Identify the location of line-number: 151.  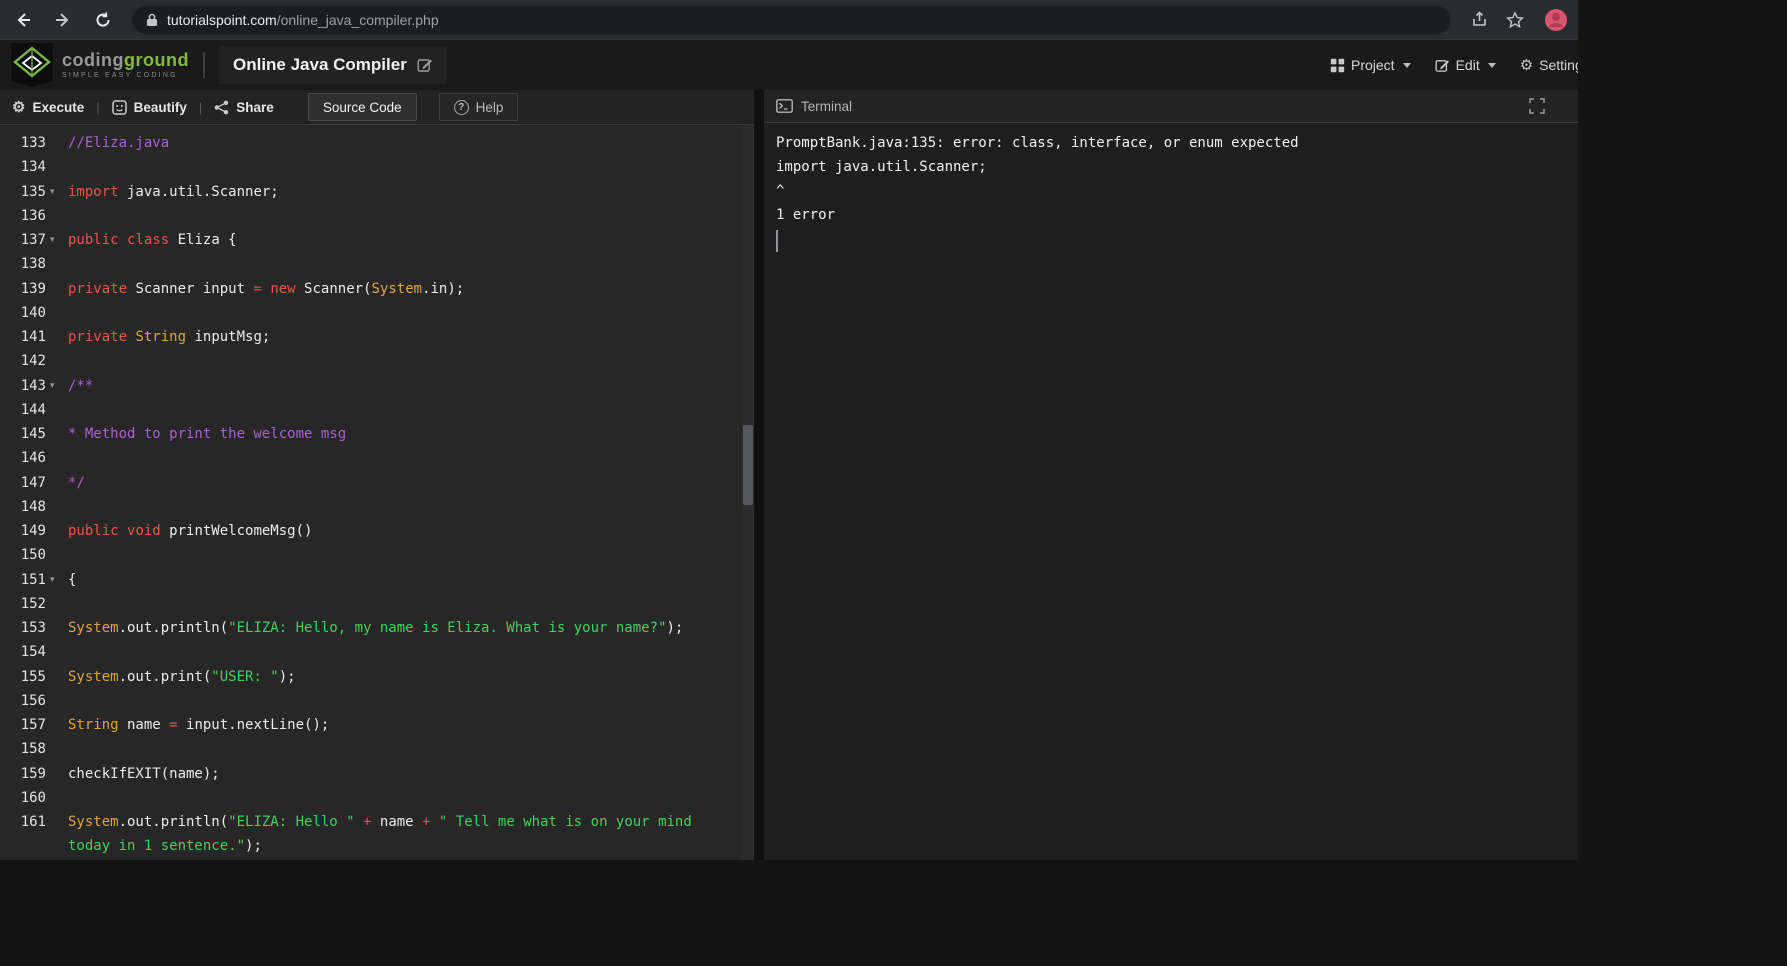
(33, 579).